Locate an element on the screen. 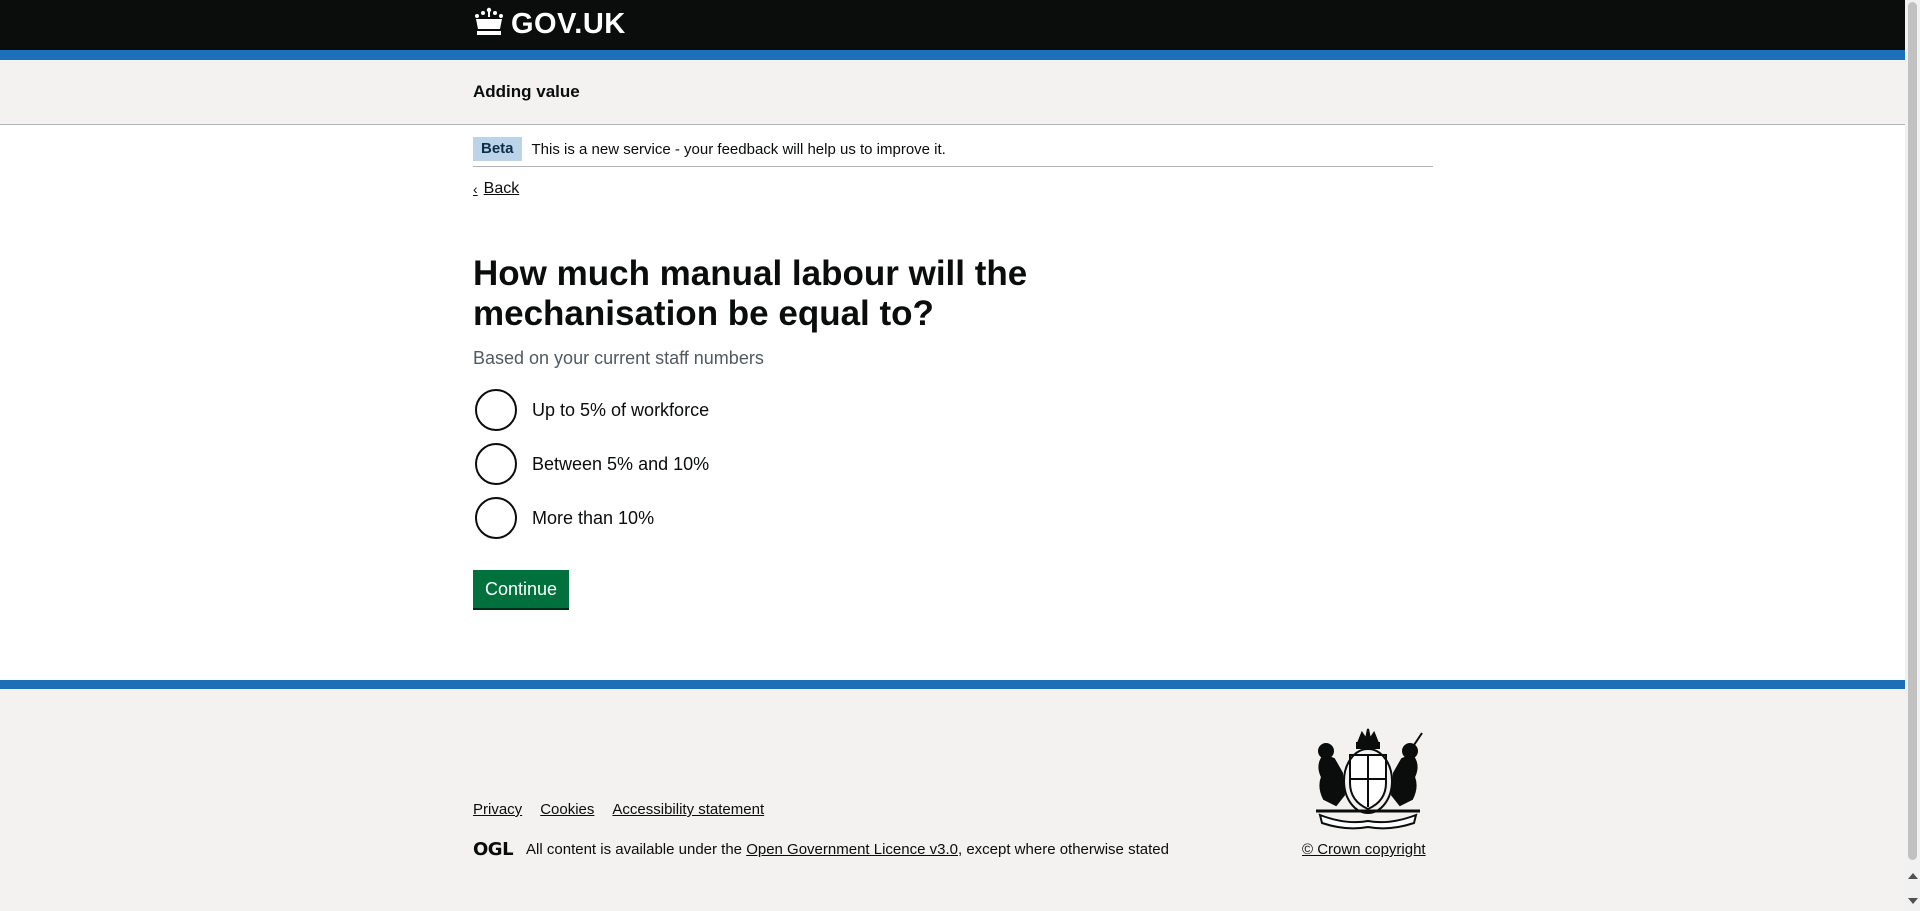 This screenshot has height=911, width=1920. govuk-logo-link: GOV.UK is located at coordinates (549, 24).